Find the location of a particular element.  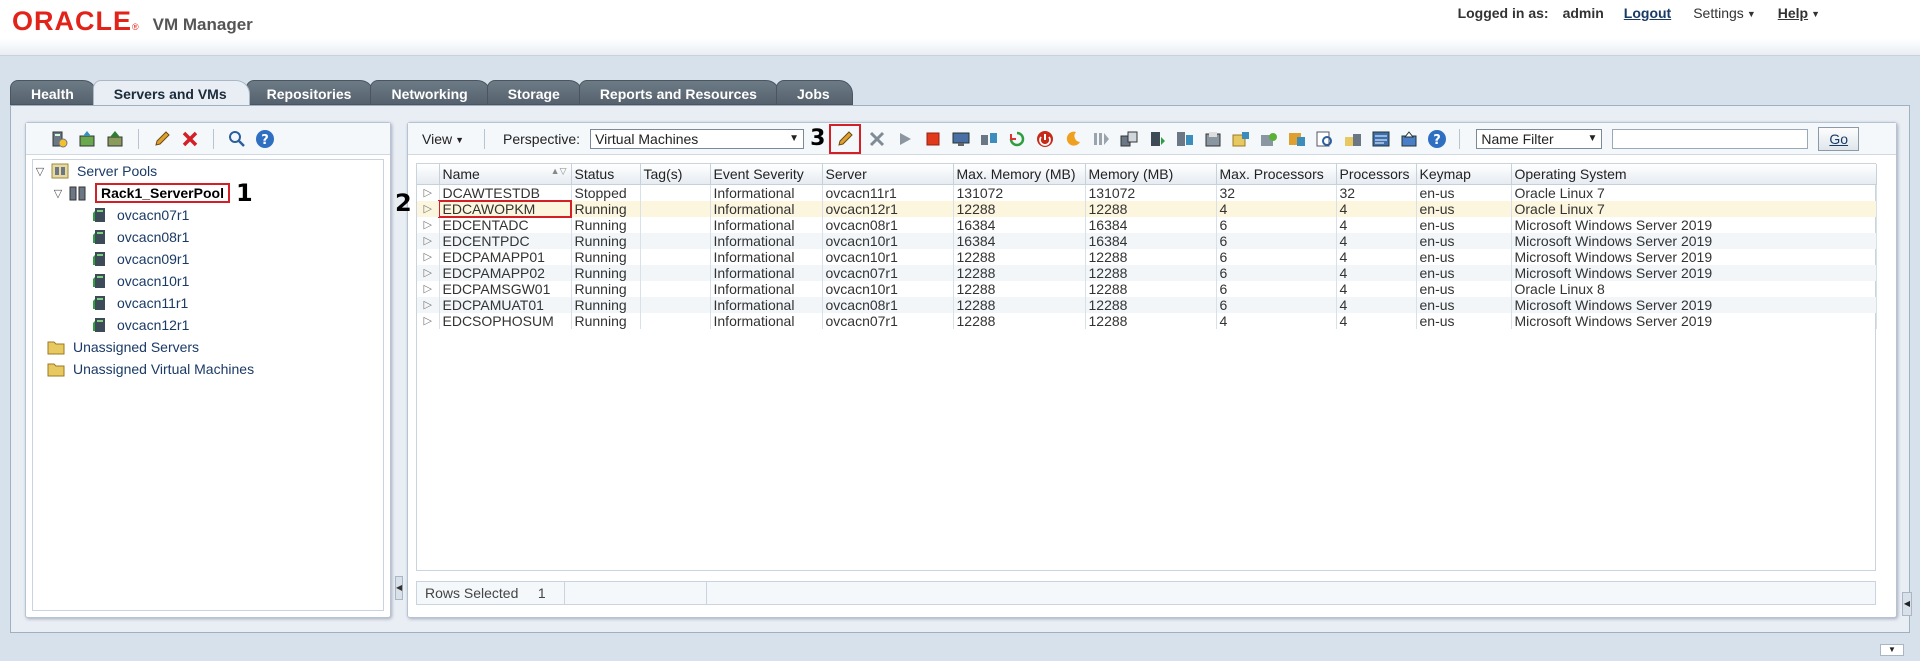

column-header-max-processors: Max. Processors is located at coordinates (1276, 174).